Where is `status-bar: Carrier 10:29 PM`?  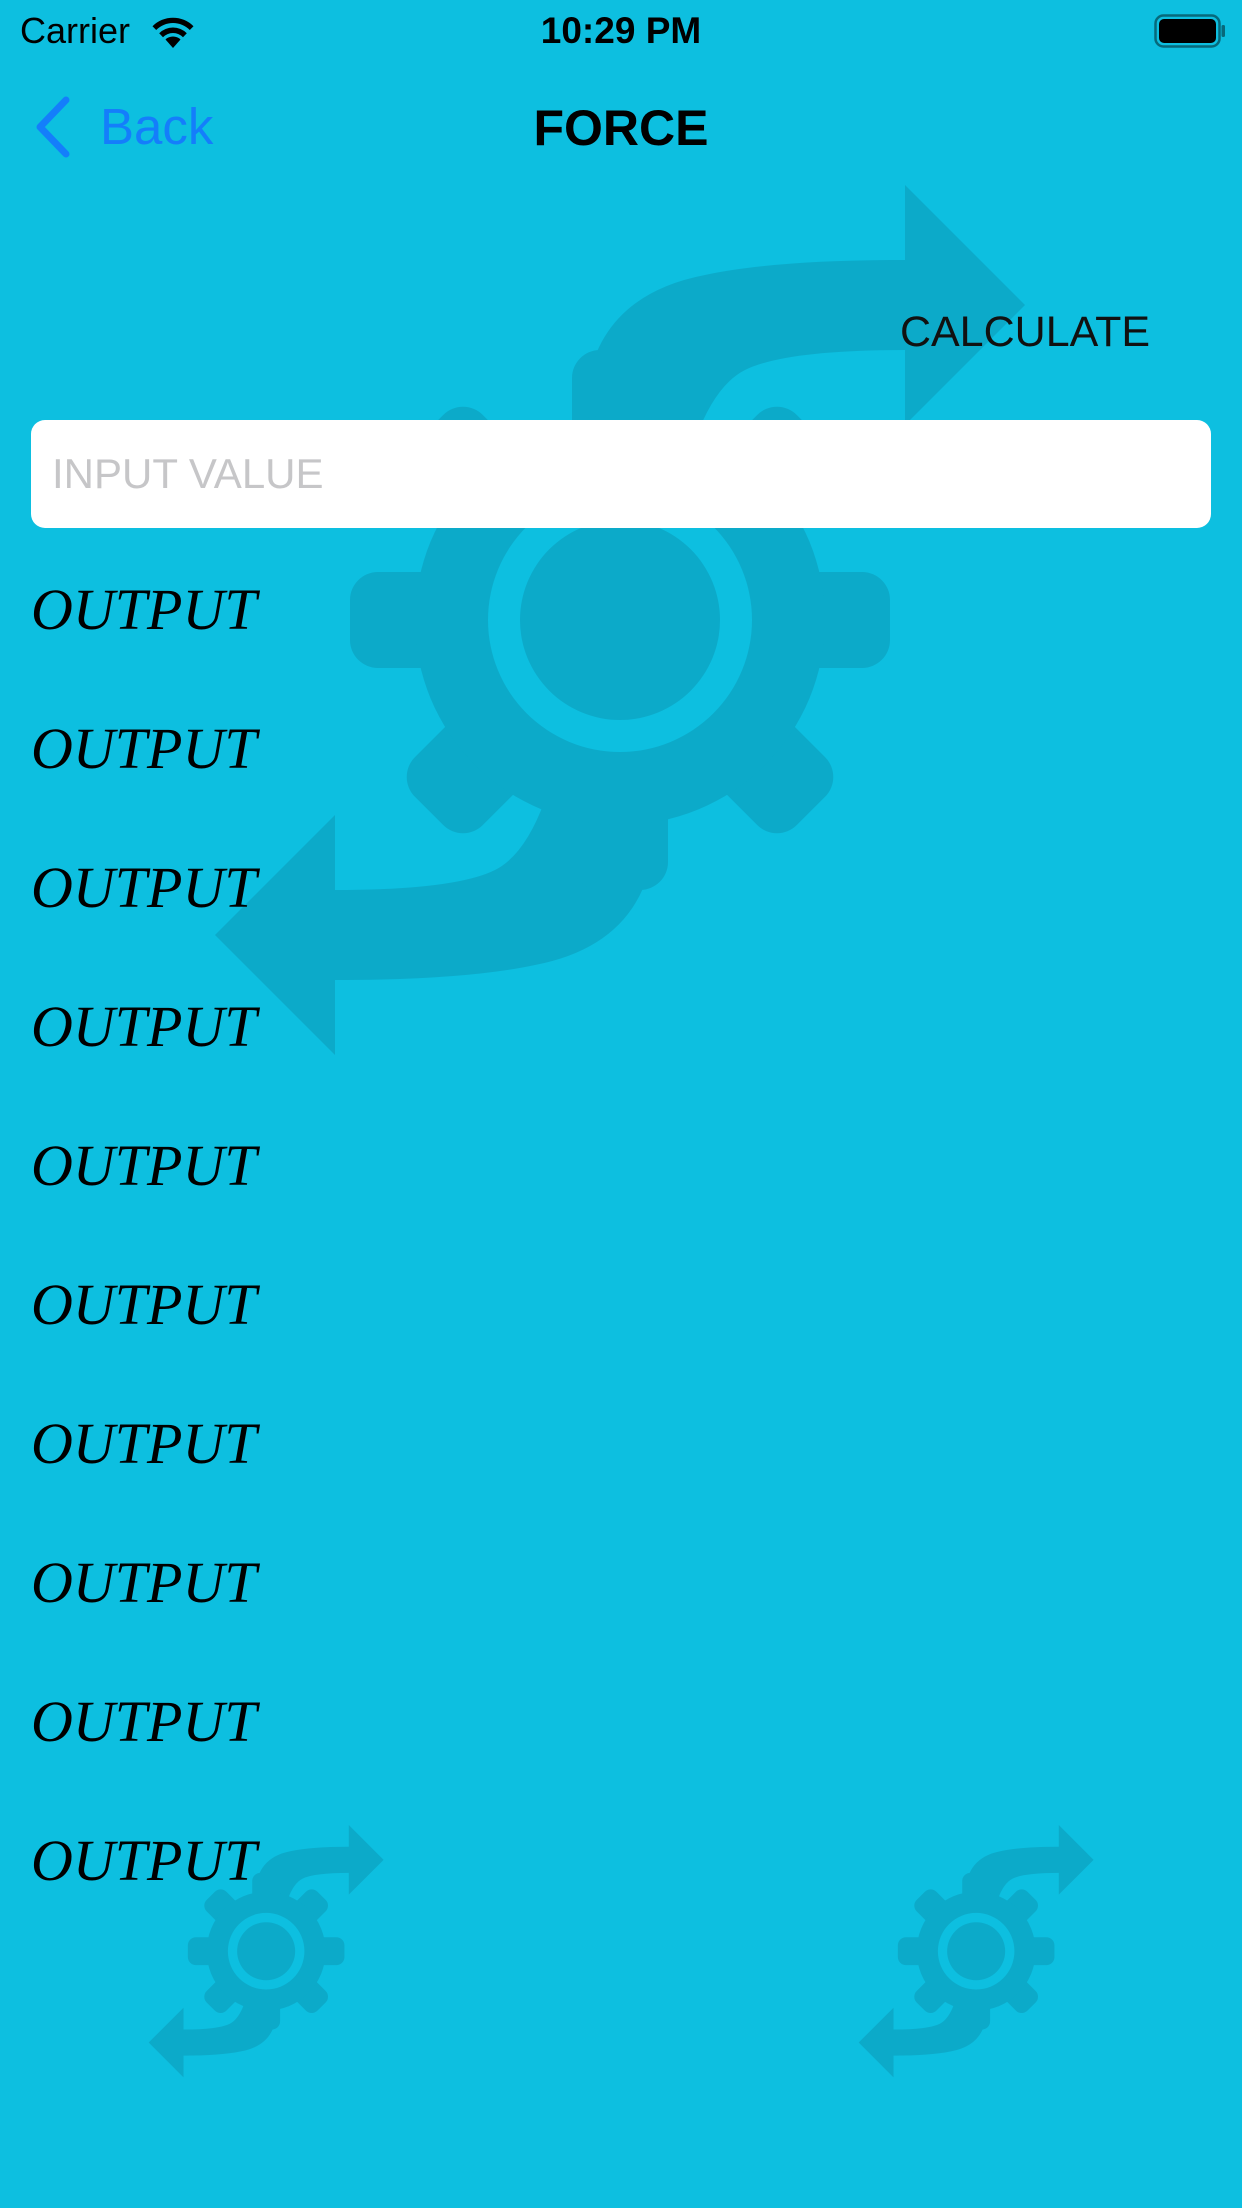
status-bar: Carrier 10:29 PM is located at coordinates (621, 31).